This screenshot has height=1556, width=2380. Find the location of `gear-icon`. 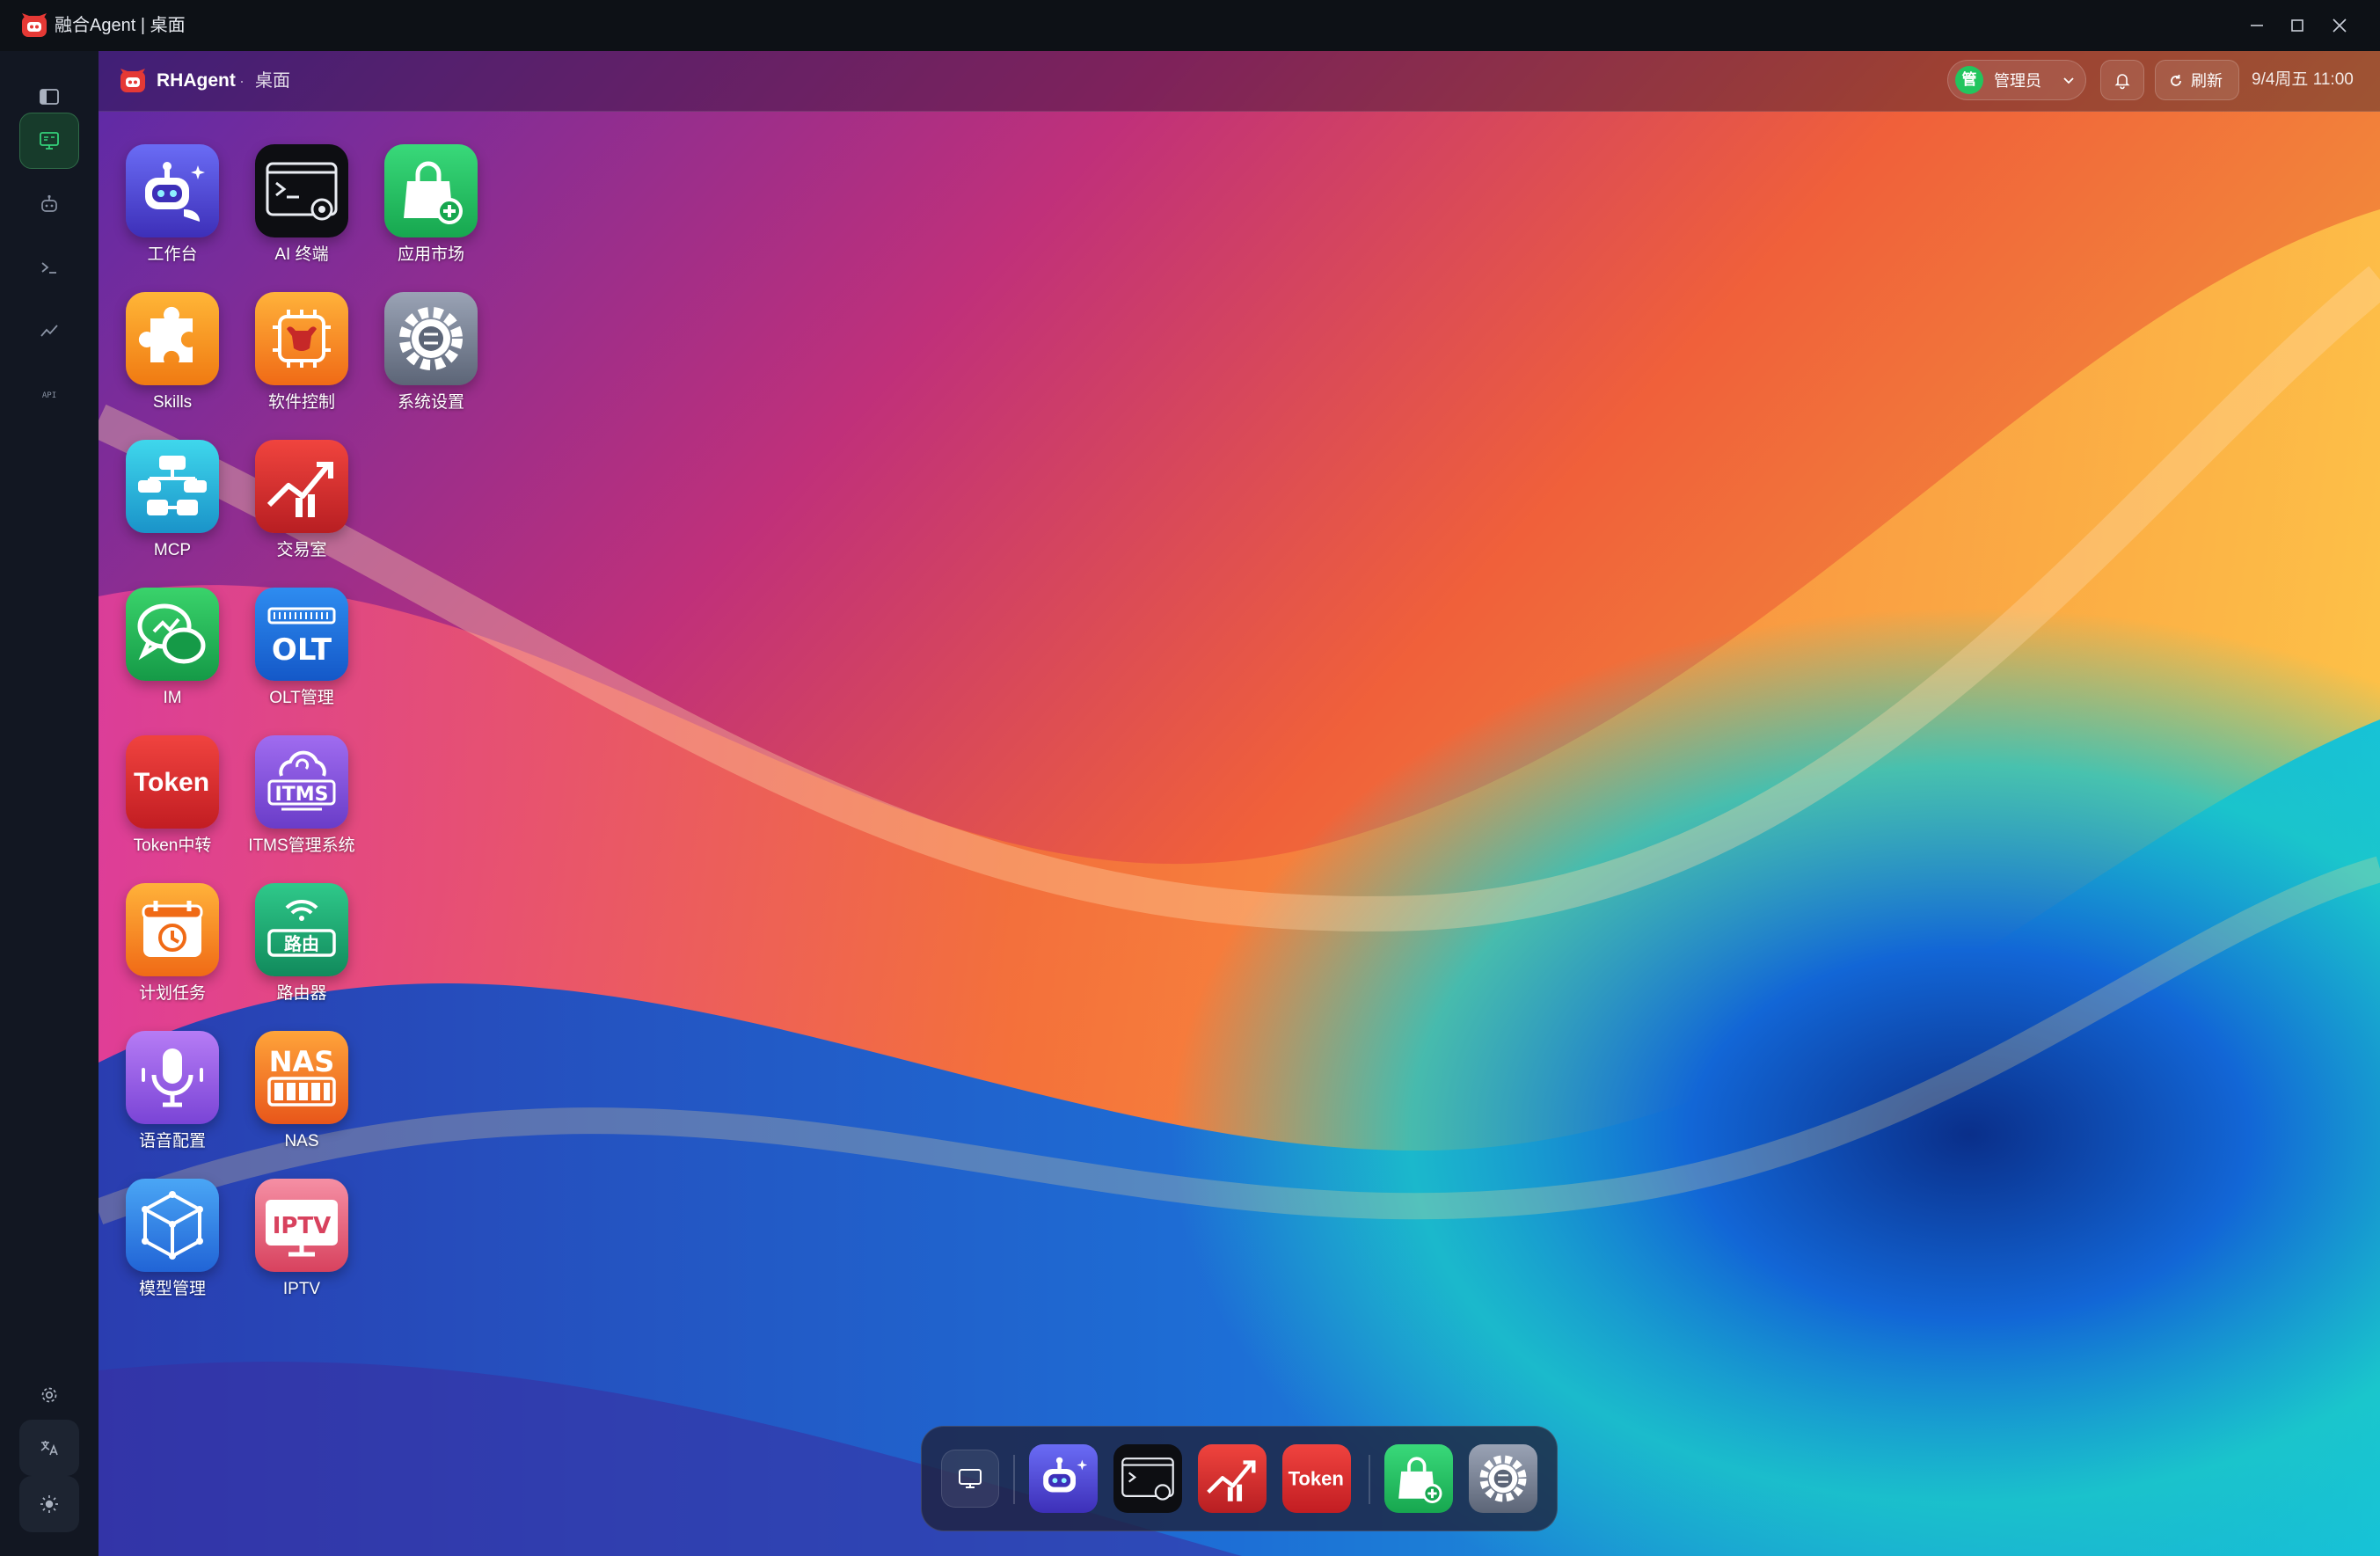

gear-icon is located at coordinates (1503, 1478).